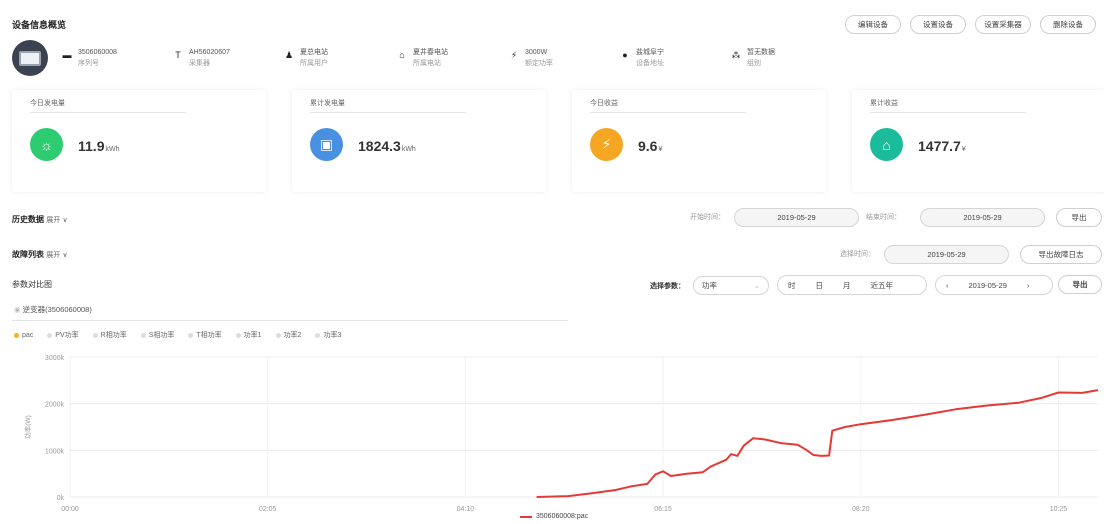  I want to click on stat-card-today-energy: 今日发电量 ☼ 11.9kWh, so click(139, 141).